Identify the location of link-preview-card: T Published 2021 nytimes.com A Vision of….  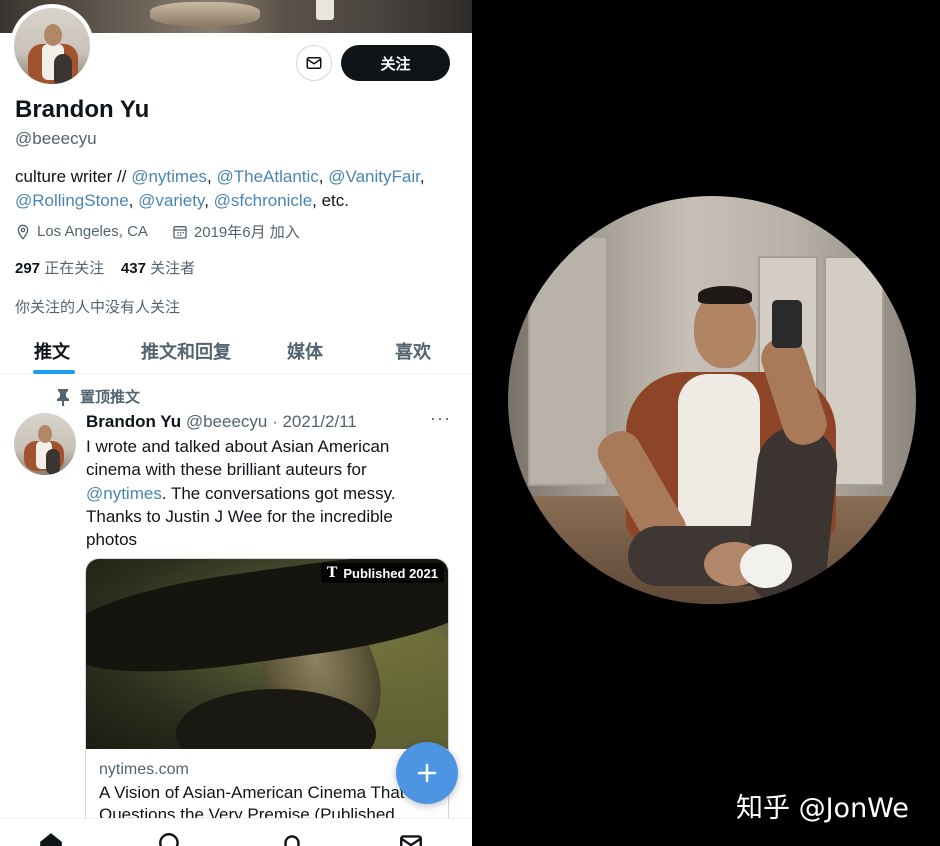
(267, 702).